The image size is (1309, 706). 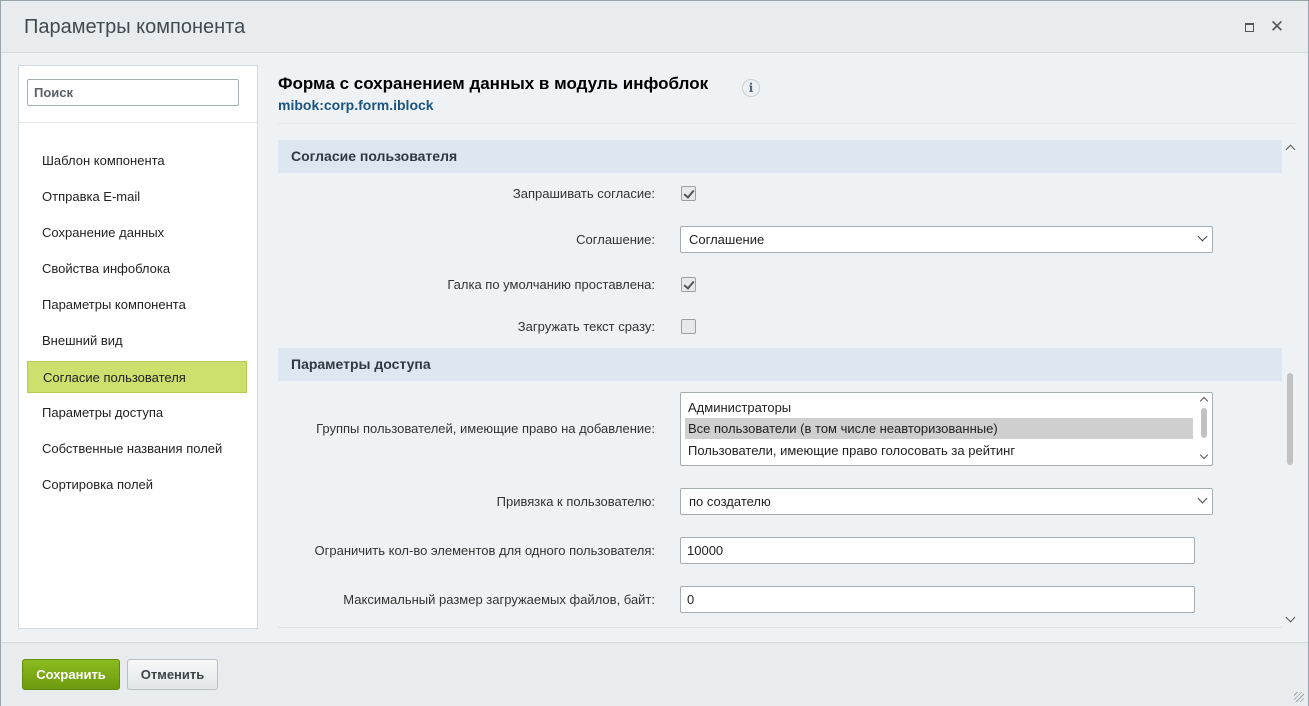 I want to click on max-file-size-input, so click(x=937, y=599).